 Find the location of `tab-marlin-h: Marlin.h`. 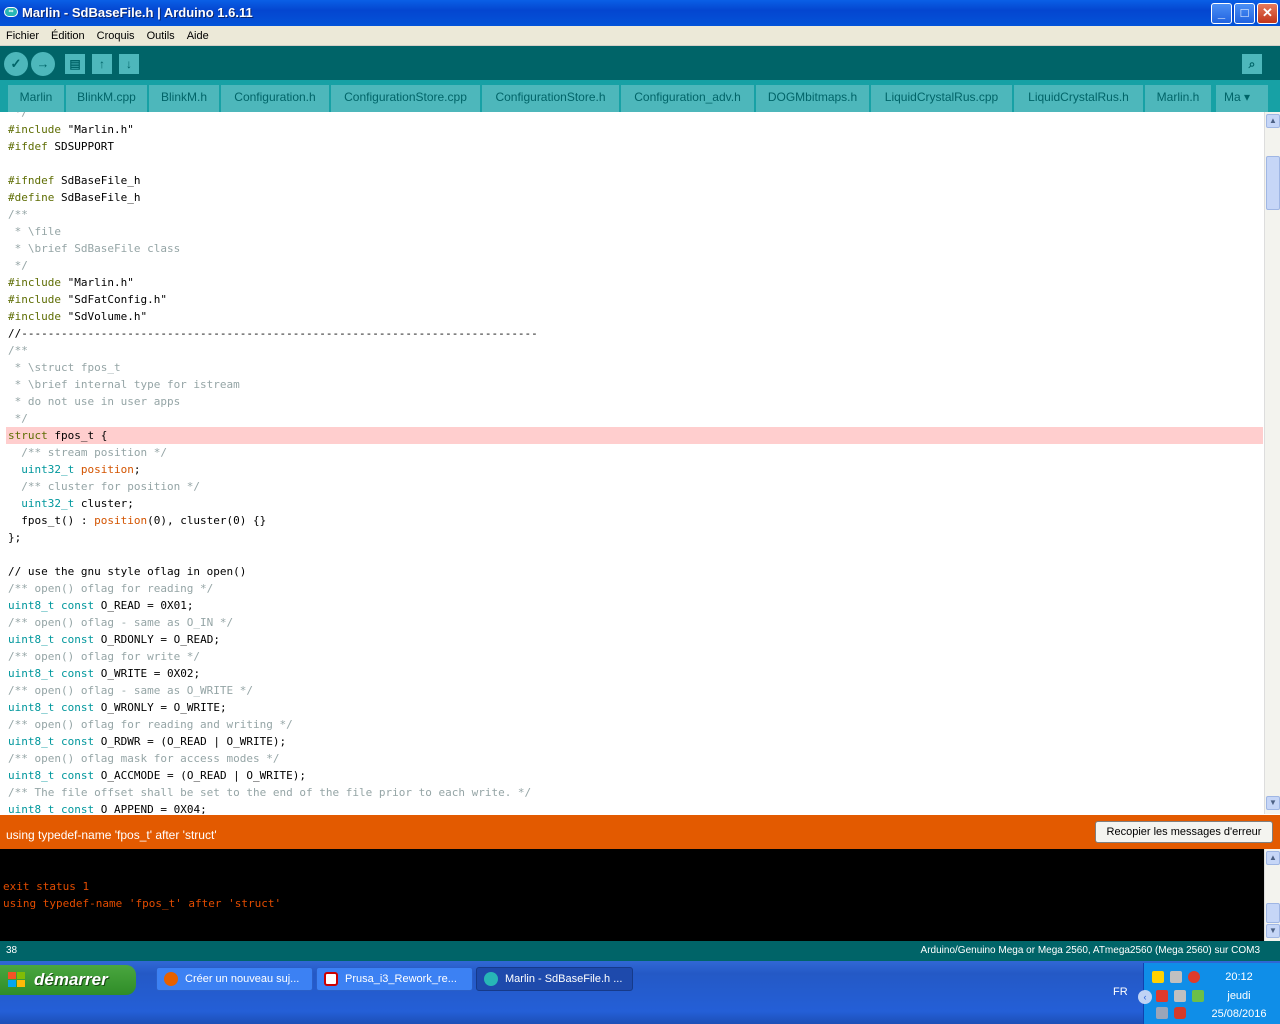

tab-marlin-h: Marlin.h is located at coordinates (1178, 98).